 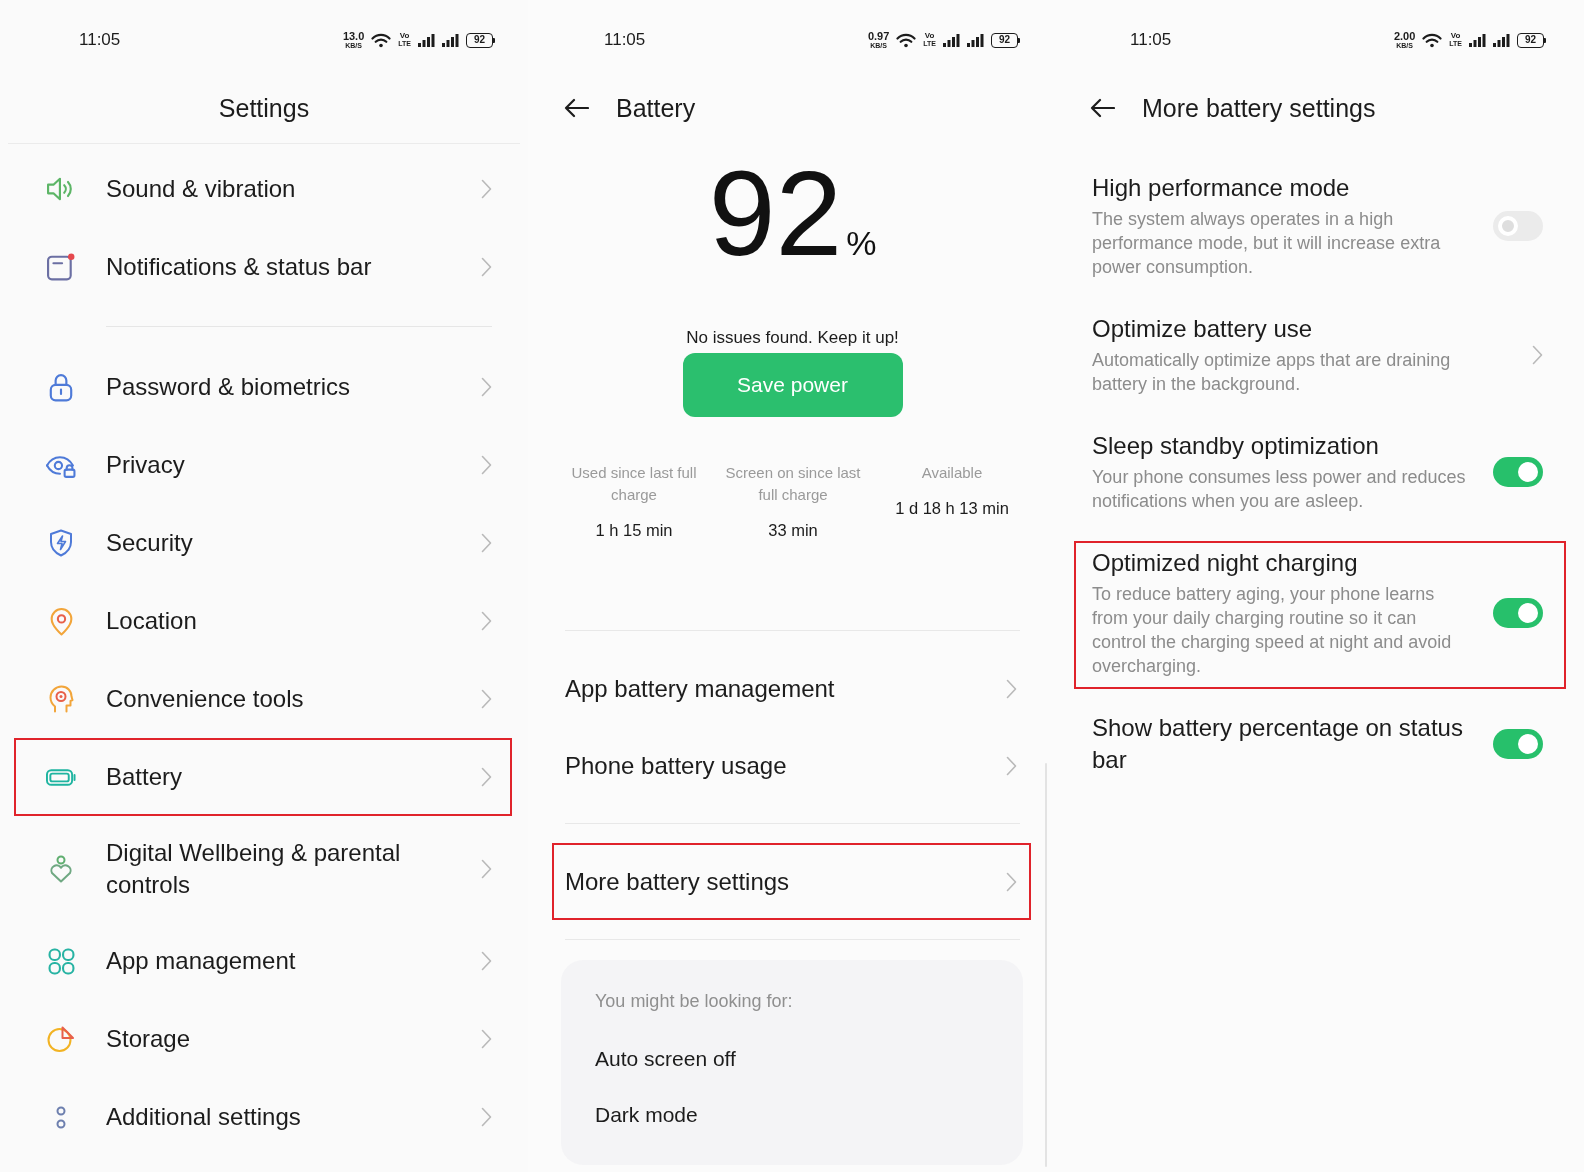 What do you see at coordinates (646, 1115) in the screenshot?
I see `suggestion-link: Dark mode` at bounding box center [646, 1115].